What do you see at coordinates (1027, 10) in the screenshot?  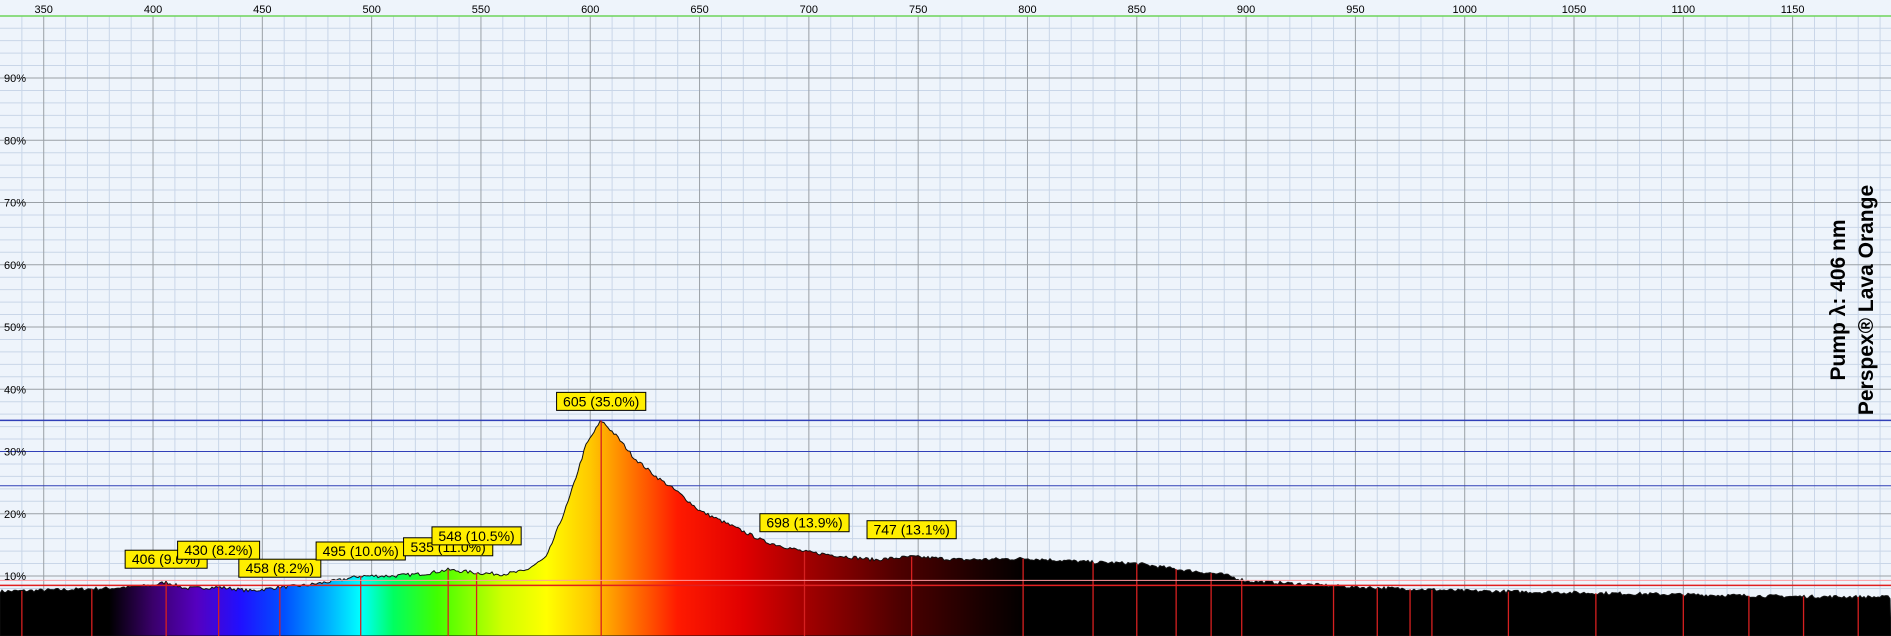 I see `x-tick-label: 800` at bounding box center [1027, 10].